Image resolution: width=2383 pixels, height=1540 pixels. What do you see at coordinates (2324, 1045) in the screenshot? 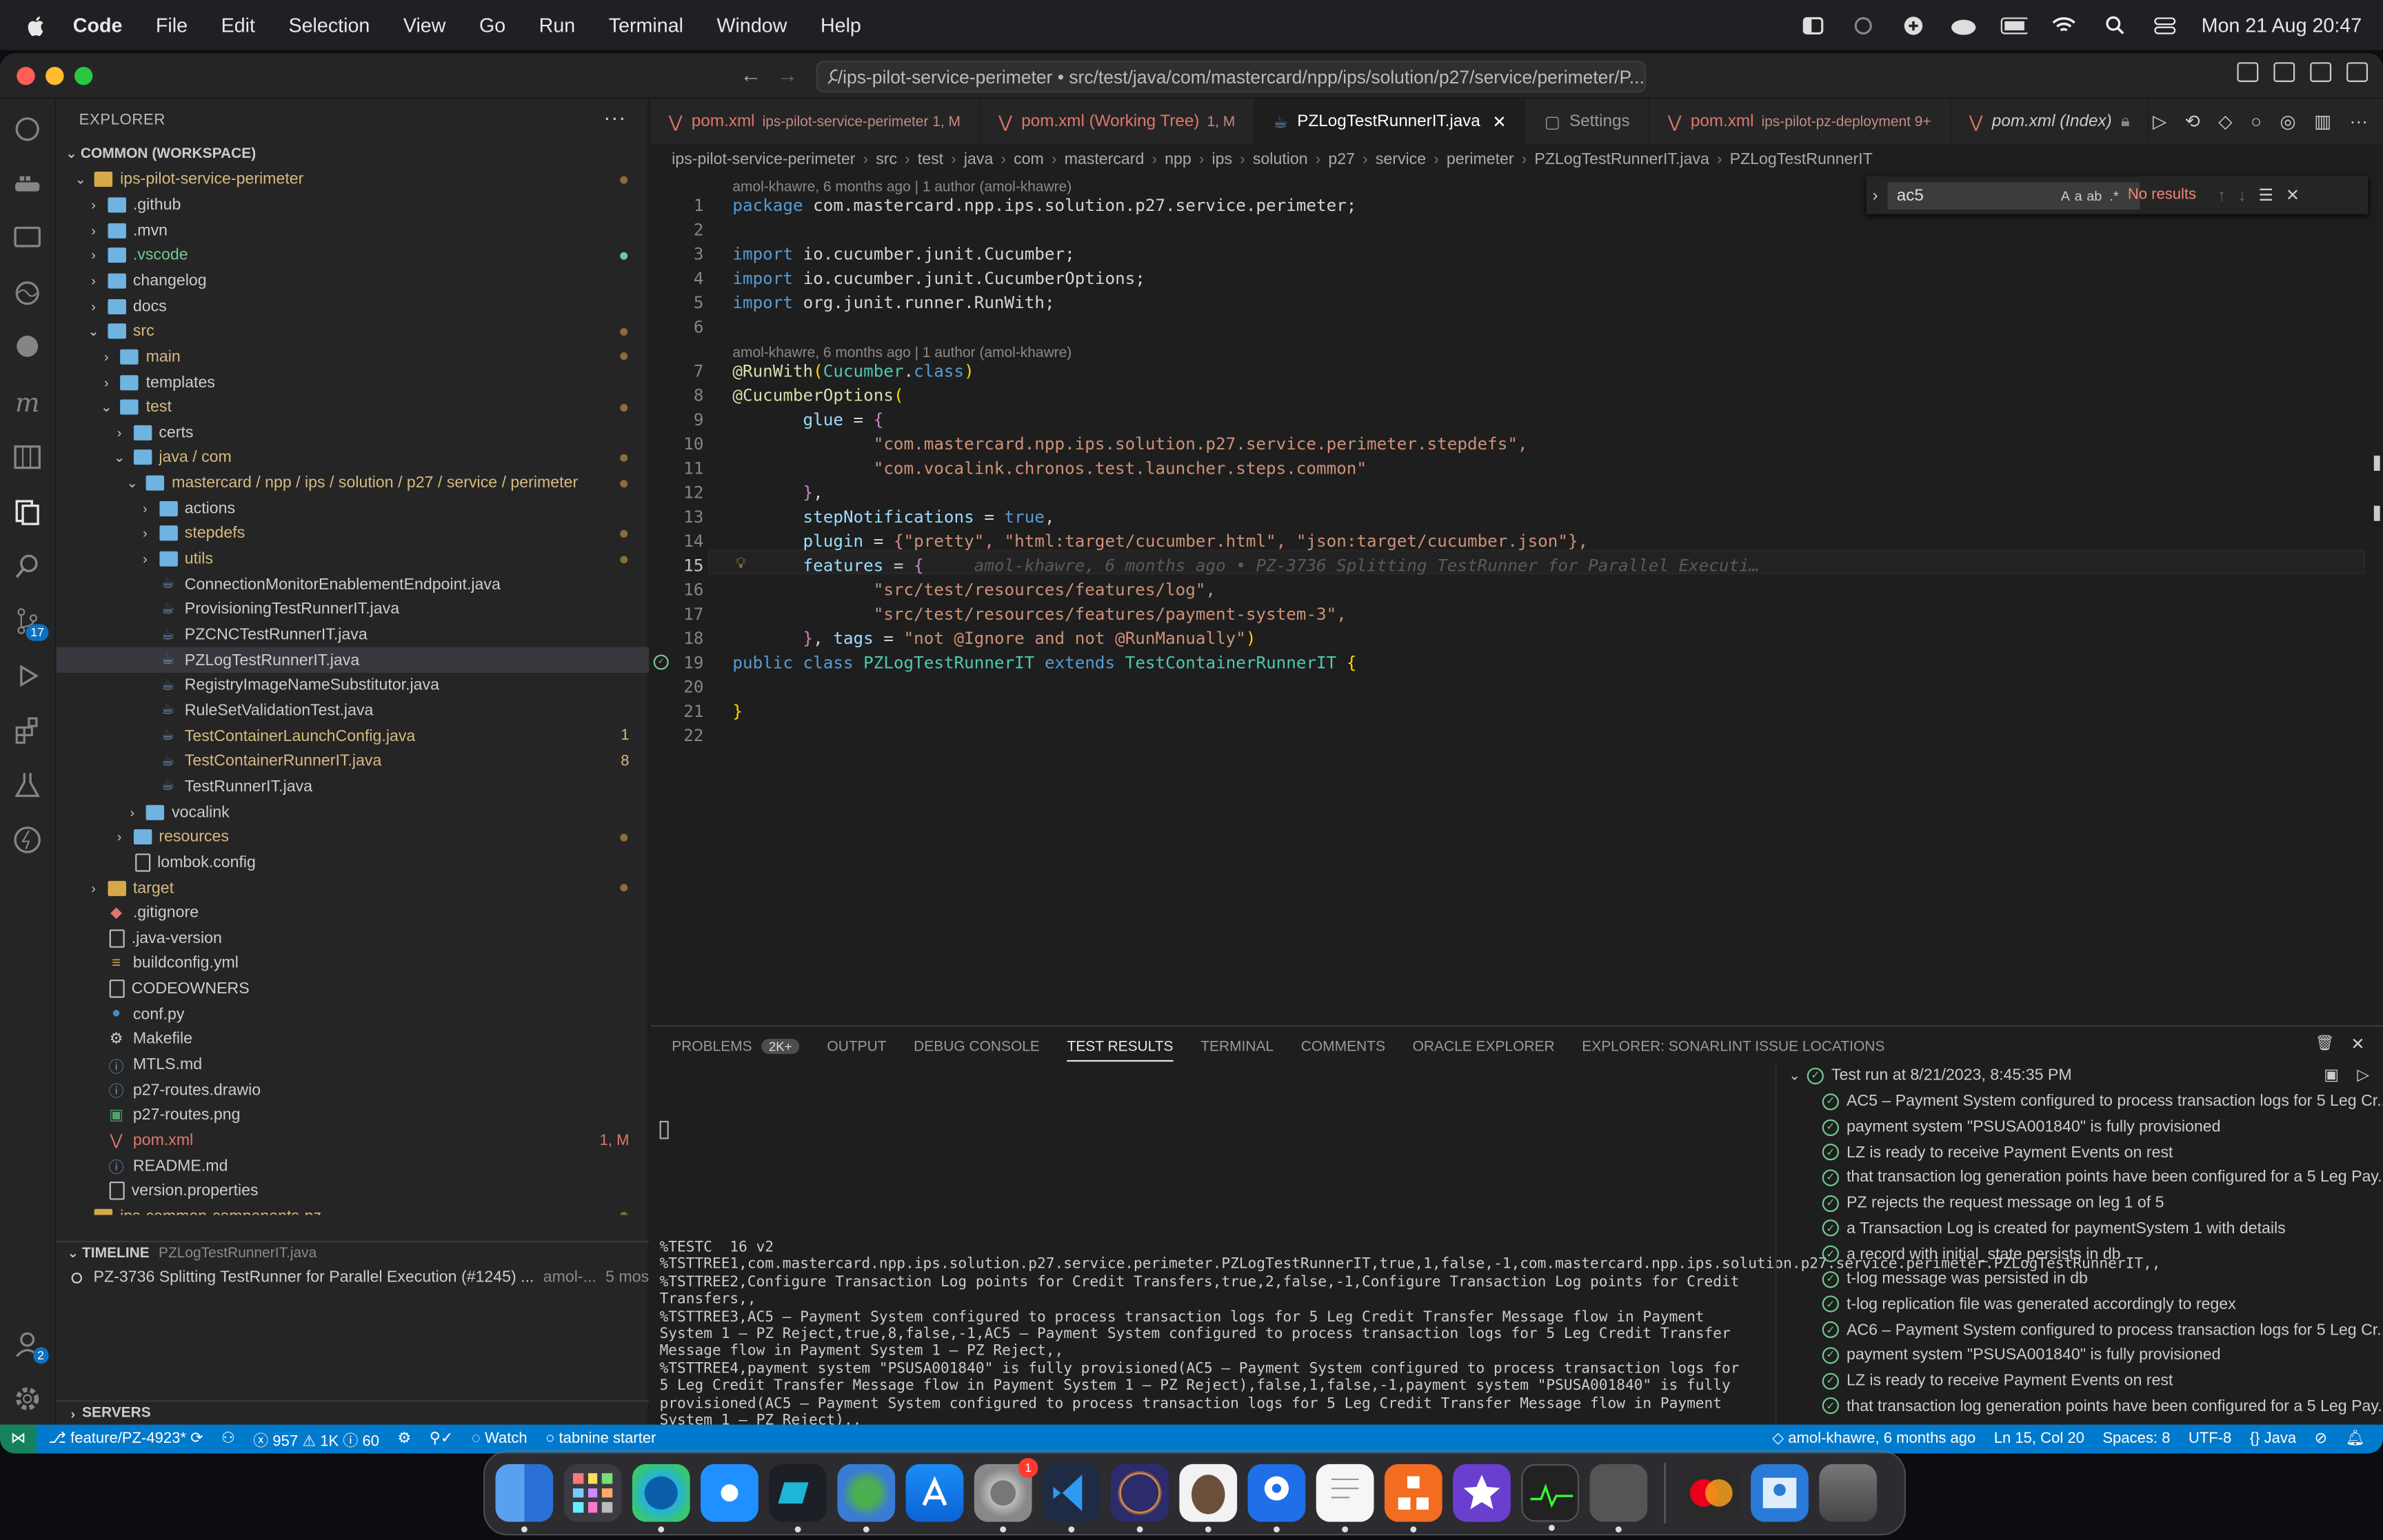
I see `clear-icon: 🗑︎` at bounding box center [2324, 1045].